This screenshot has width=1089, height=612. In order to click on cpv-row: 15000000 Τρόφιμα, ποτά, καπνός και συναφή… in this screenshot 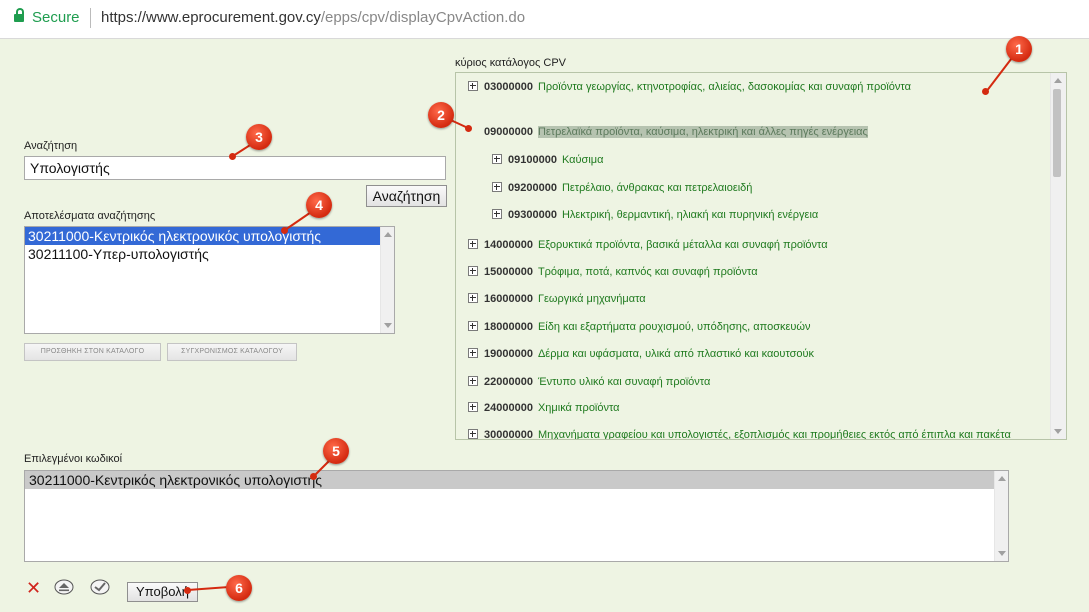, I will do `click(613, 272)`.